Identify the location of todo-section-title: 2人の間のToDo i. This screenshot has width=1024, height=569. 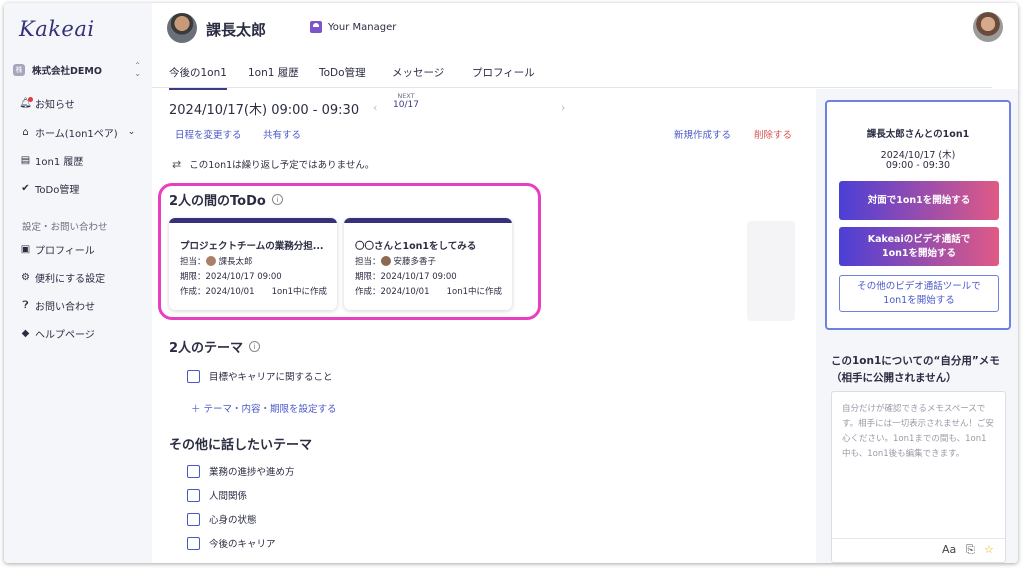
(226, 199).